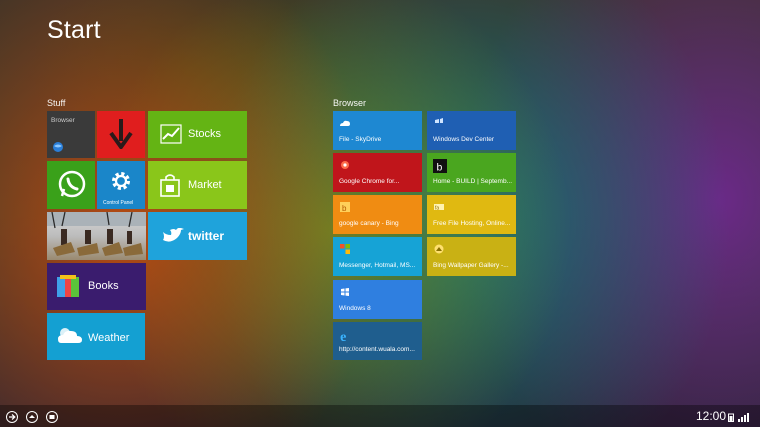 This screenshot has width=760, height=427. What do you see at coordinates (74, 30) in the screenshot?
I see `start-title: Start` at bounding box center [74, 30].